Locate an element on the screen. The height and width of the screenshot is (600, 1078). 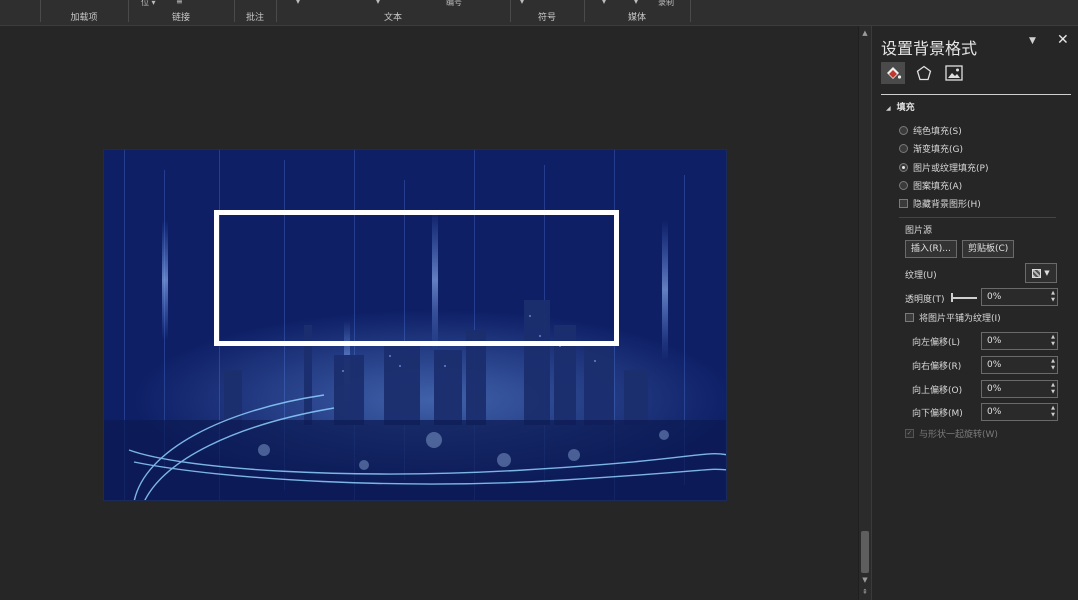
tile-picture-checkbox: 将图片平铺为纹理(I) is located at coordinates (953, 317).